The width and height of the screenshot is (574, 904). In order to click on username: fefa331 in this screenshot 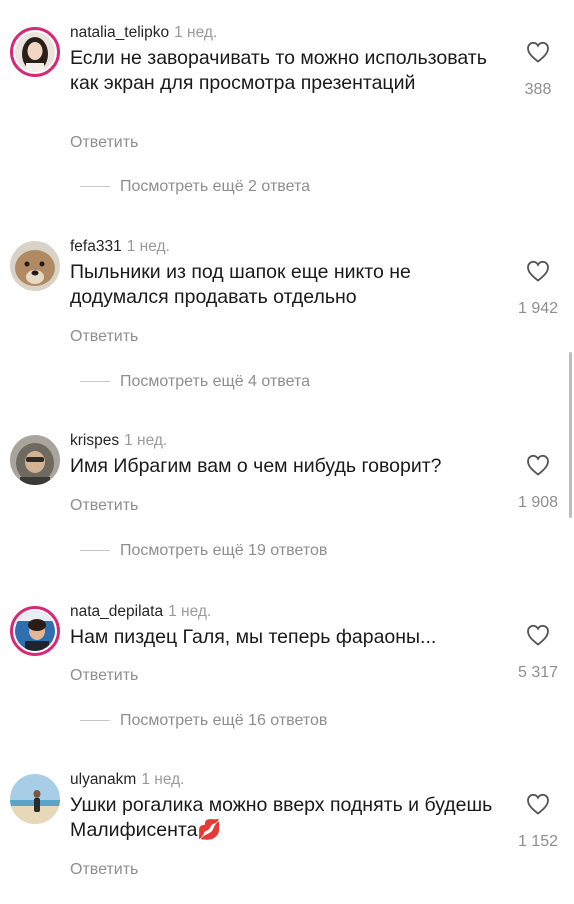, I will do `click(96, 246)`.